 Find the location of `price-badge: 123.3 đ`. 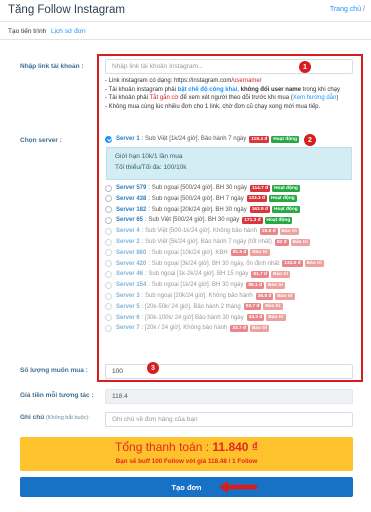

price-badge: 123.3 đ is located at coordinates (256, 199).